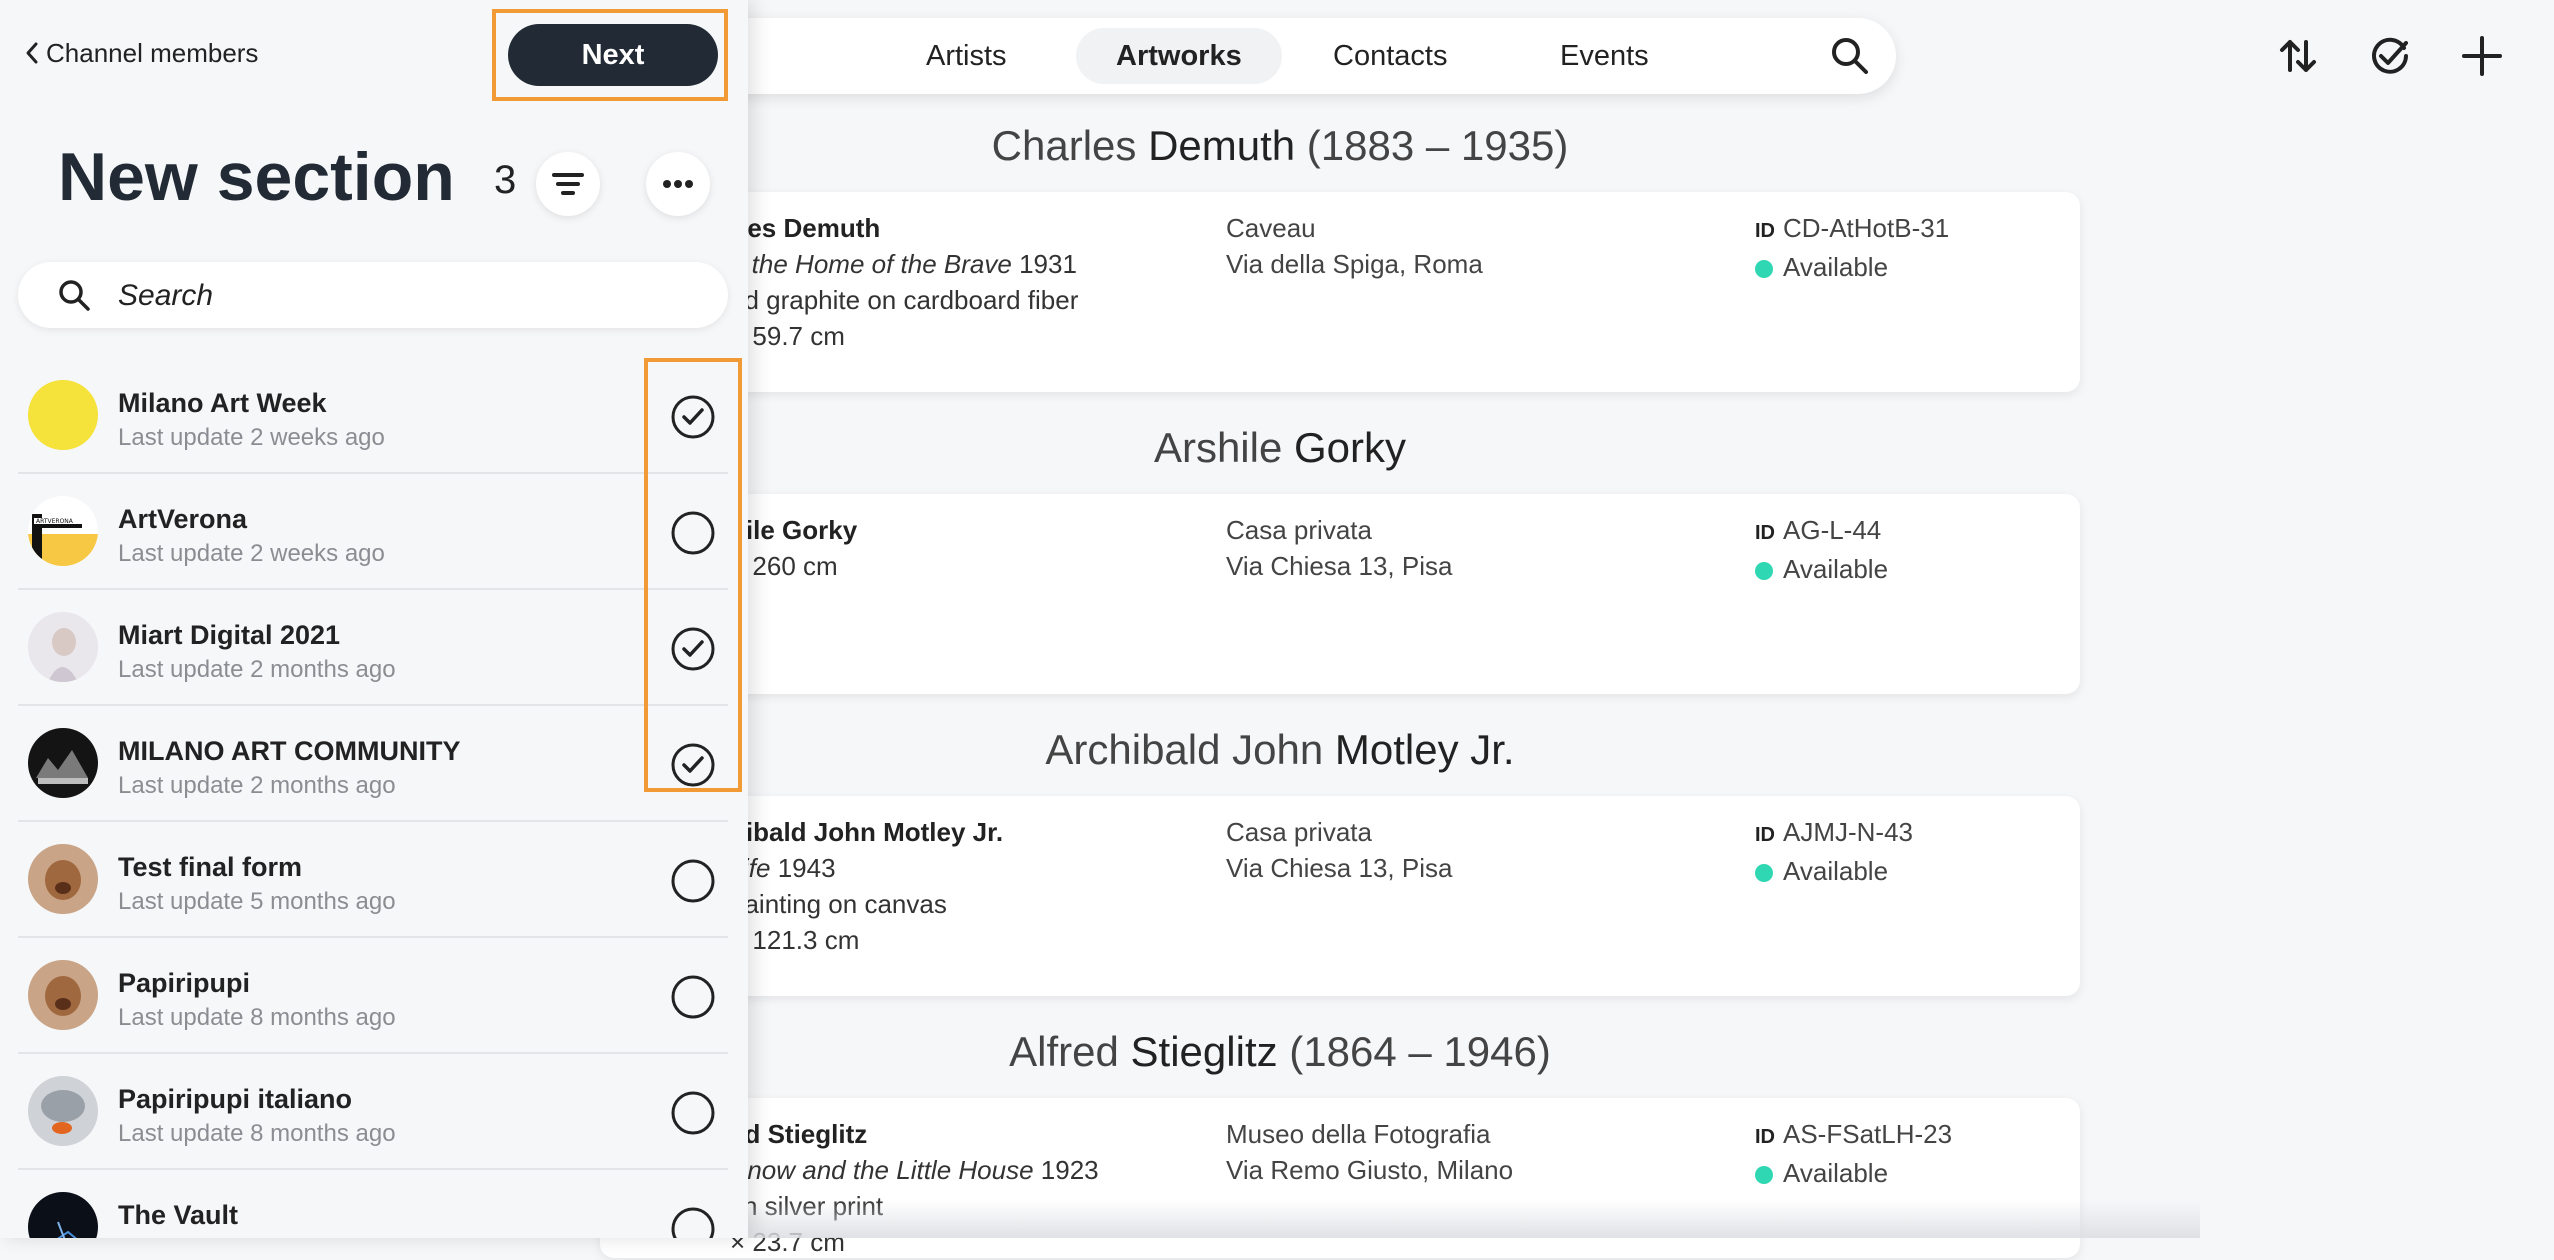 The image size is (2554, 1260). I want to click on artwork-id: AS-FSatLH-23, so click(1868, 1134).